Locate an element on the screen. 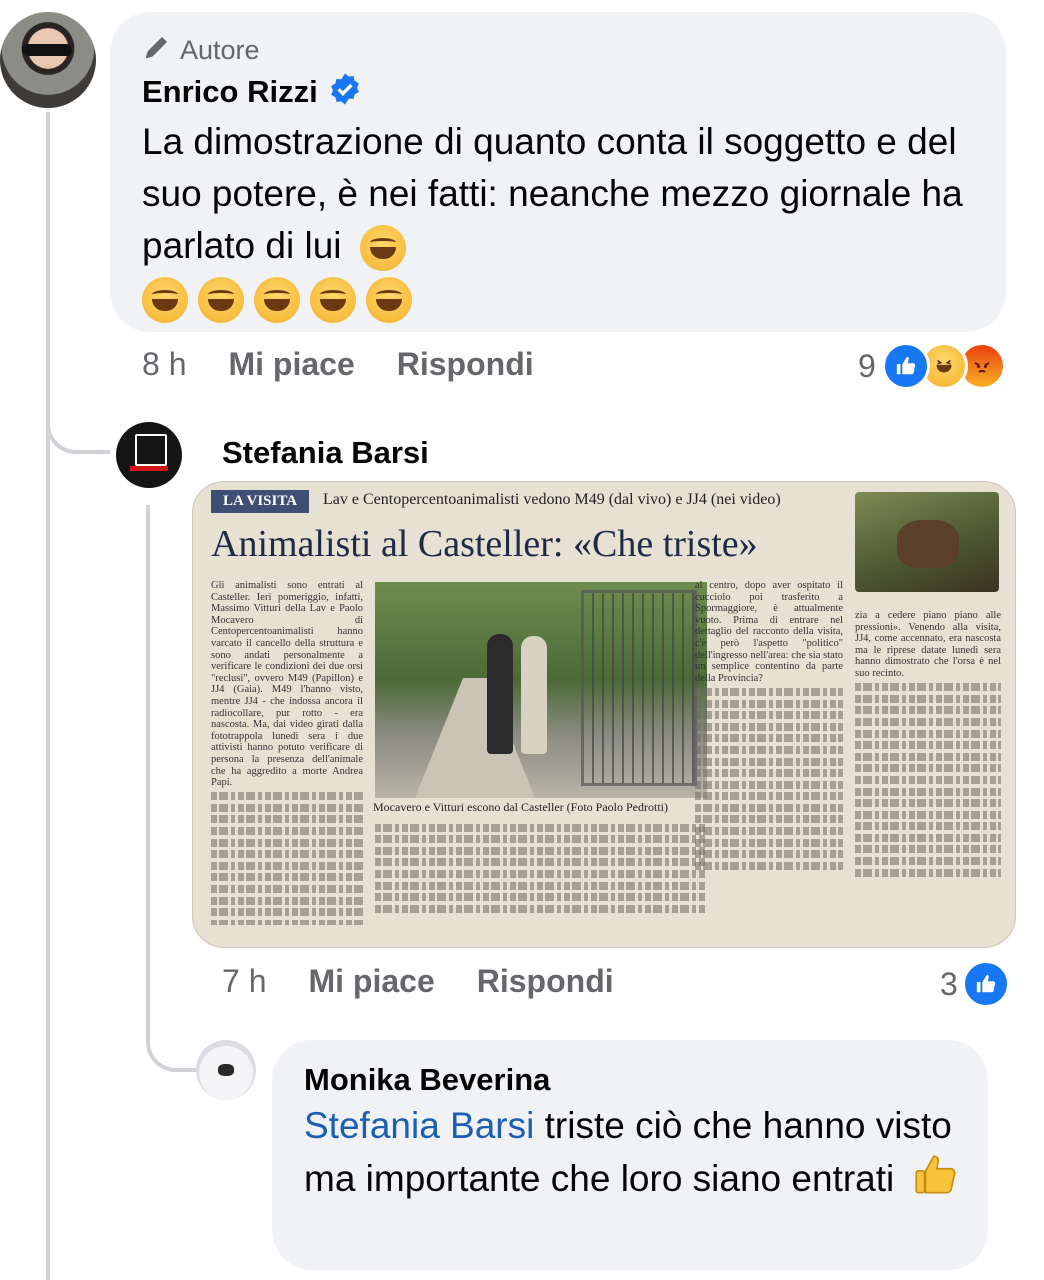  author-badge-label: Autore is located at coordinates (220, 50).